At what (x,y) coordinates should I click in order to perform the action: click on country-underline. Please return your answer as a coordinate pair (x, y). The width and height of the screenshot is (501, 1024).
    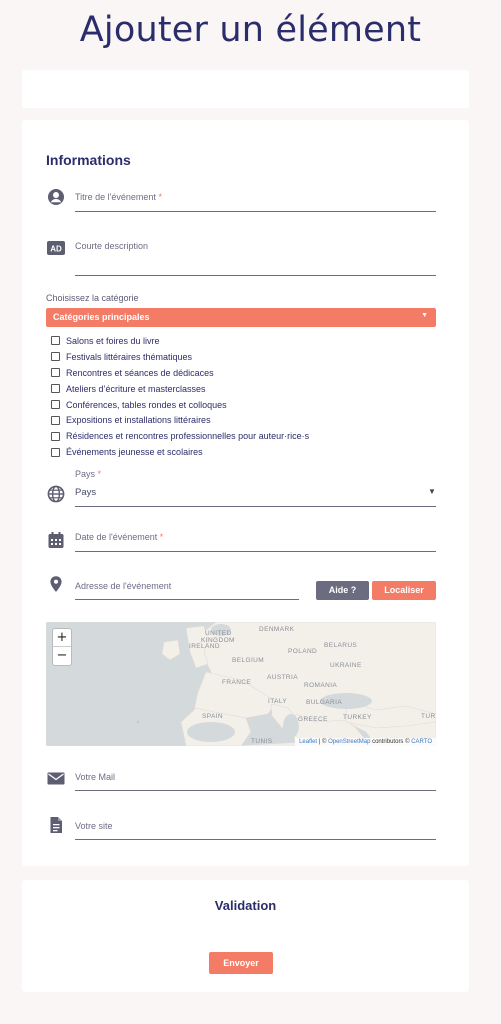
    Looking at the image, I should click on (255, 506).